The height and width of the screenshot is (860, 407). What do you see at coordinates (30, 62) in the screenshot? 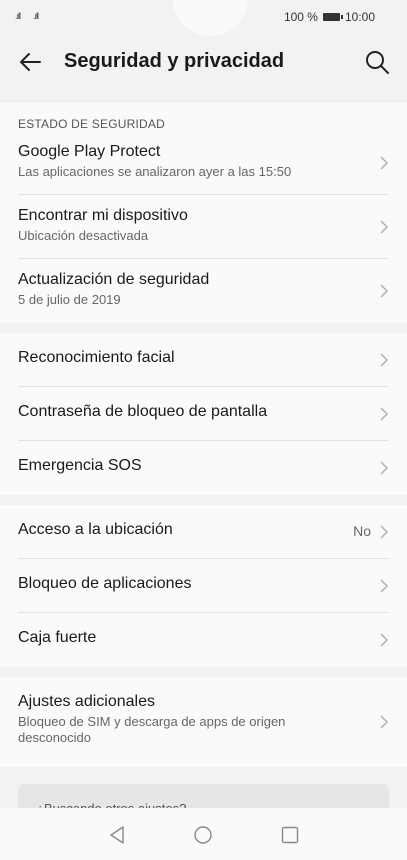
I see `back-arrow-icon` at bounding box center [30, 62].